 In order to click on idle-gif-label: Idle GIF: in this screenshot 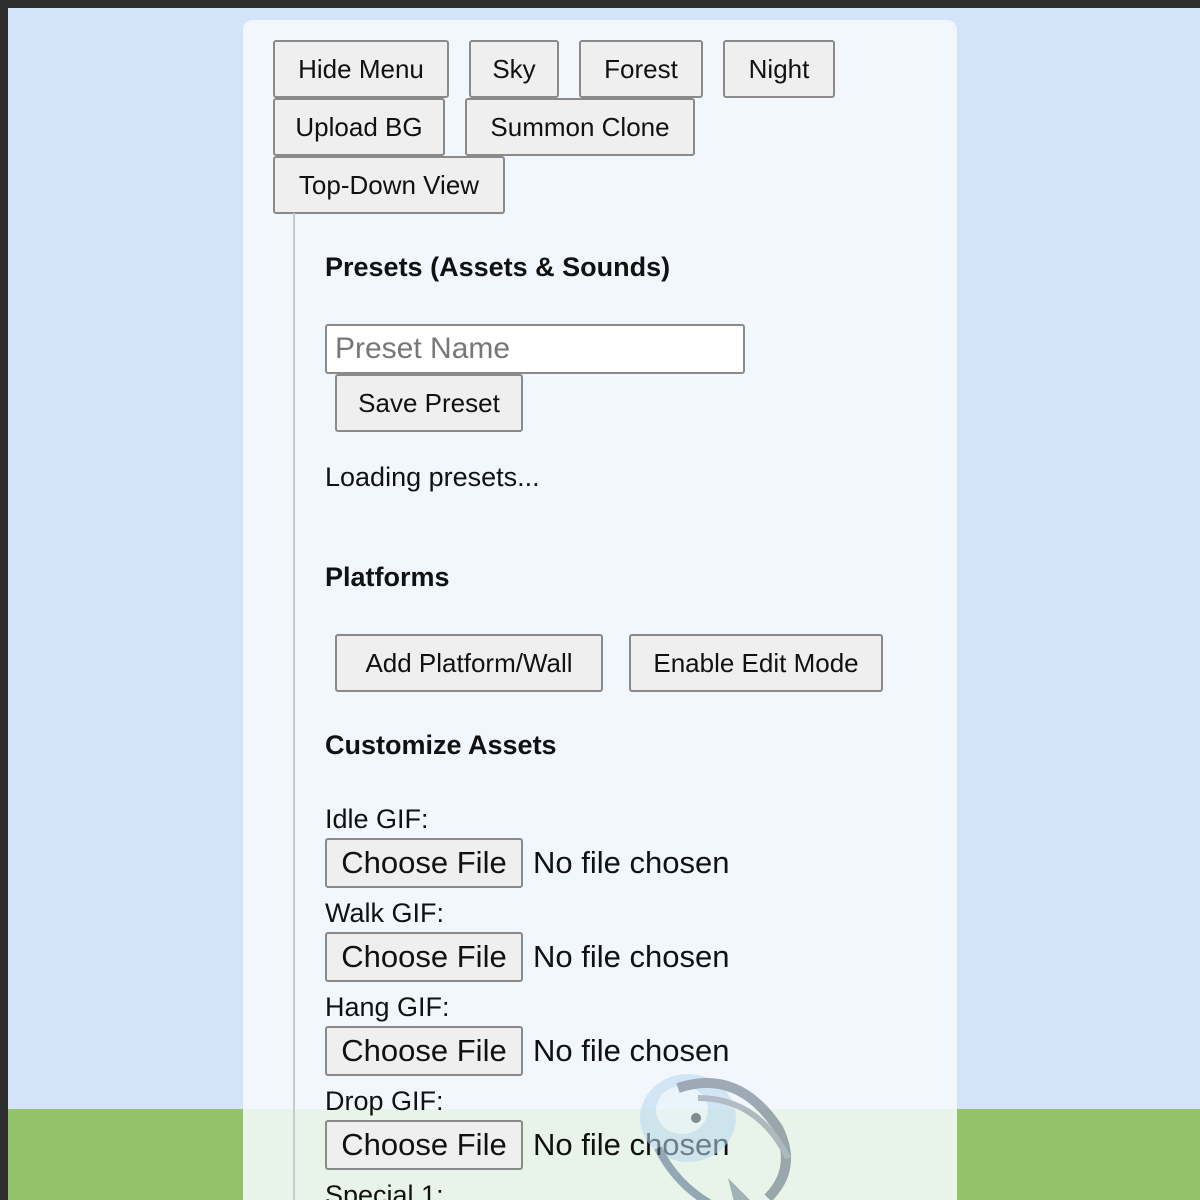, I will do `click(377, 819)`.